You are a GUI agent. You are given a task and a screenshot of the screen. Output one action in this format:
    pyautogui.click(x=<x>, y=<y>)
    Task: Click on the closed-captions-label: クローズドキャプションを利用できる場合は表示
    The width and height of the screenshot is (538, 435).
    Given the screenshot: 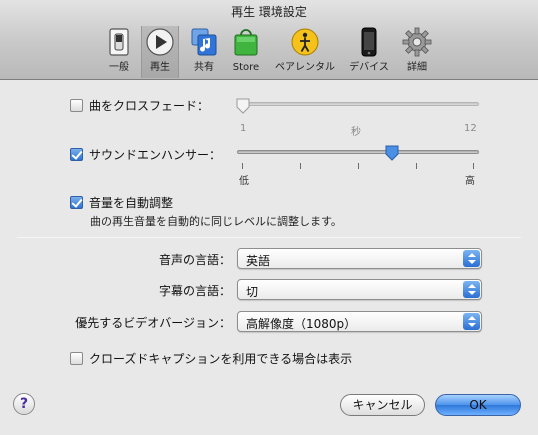 What is the action you would take?
    pyautogui.click(x=221, y=359)
    